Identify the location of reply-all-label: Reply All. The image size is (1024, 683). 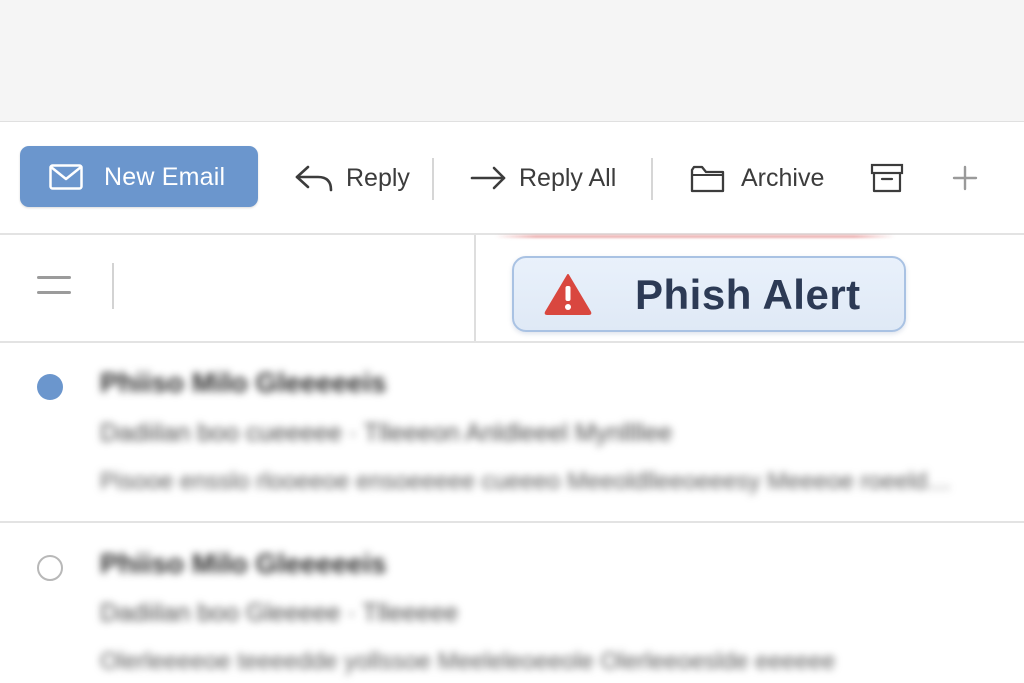
(568, 178).